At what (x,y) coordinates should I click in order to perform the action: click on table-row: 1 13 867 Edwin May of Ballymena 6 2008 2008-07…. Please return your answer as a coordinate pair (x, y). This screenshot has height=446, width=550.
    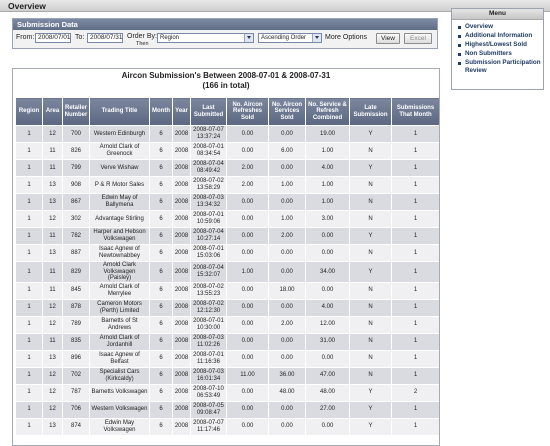
    Looking at the image, I should click on (227, 202).